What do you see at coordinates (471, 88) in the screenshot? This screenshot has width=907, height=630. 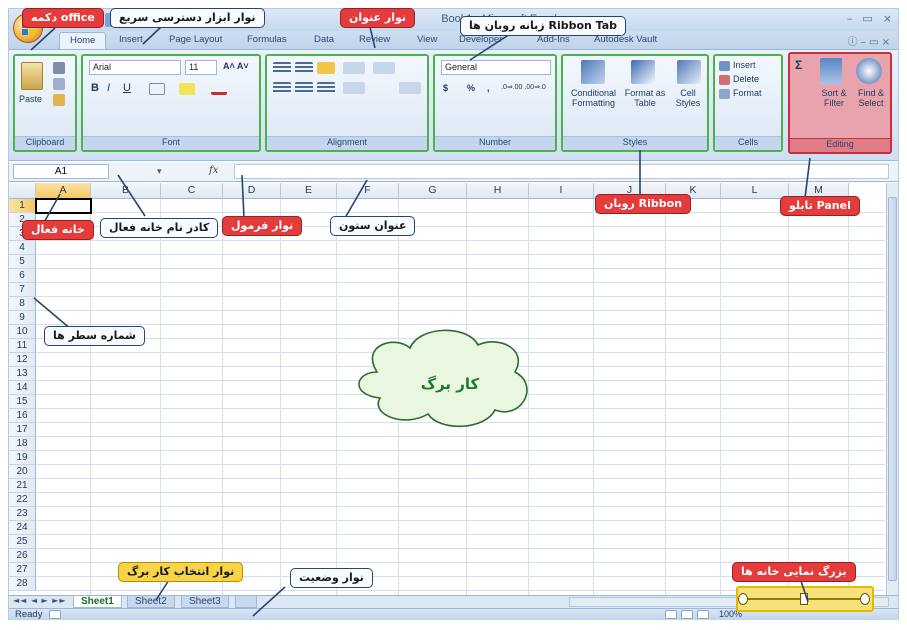 I see `percent-button: %` at bounding box center [471, 88].